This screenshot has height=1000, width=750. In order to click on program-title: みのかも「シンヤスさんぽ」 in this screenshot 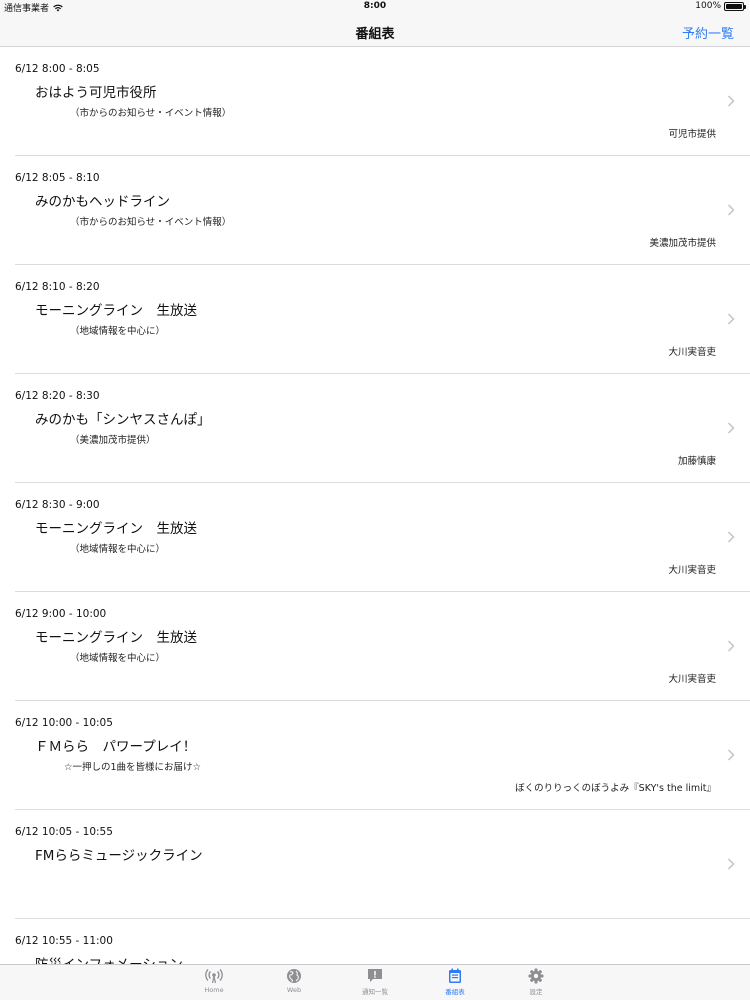, I will do `click(123, 420)`.